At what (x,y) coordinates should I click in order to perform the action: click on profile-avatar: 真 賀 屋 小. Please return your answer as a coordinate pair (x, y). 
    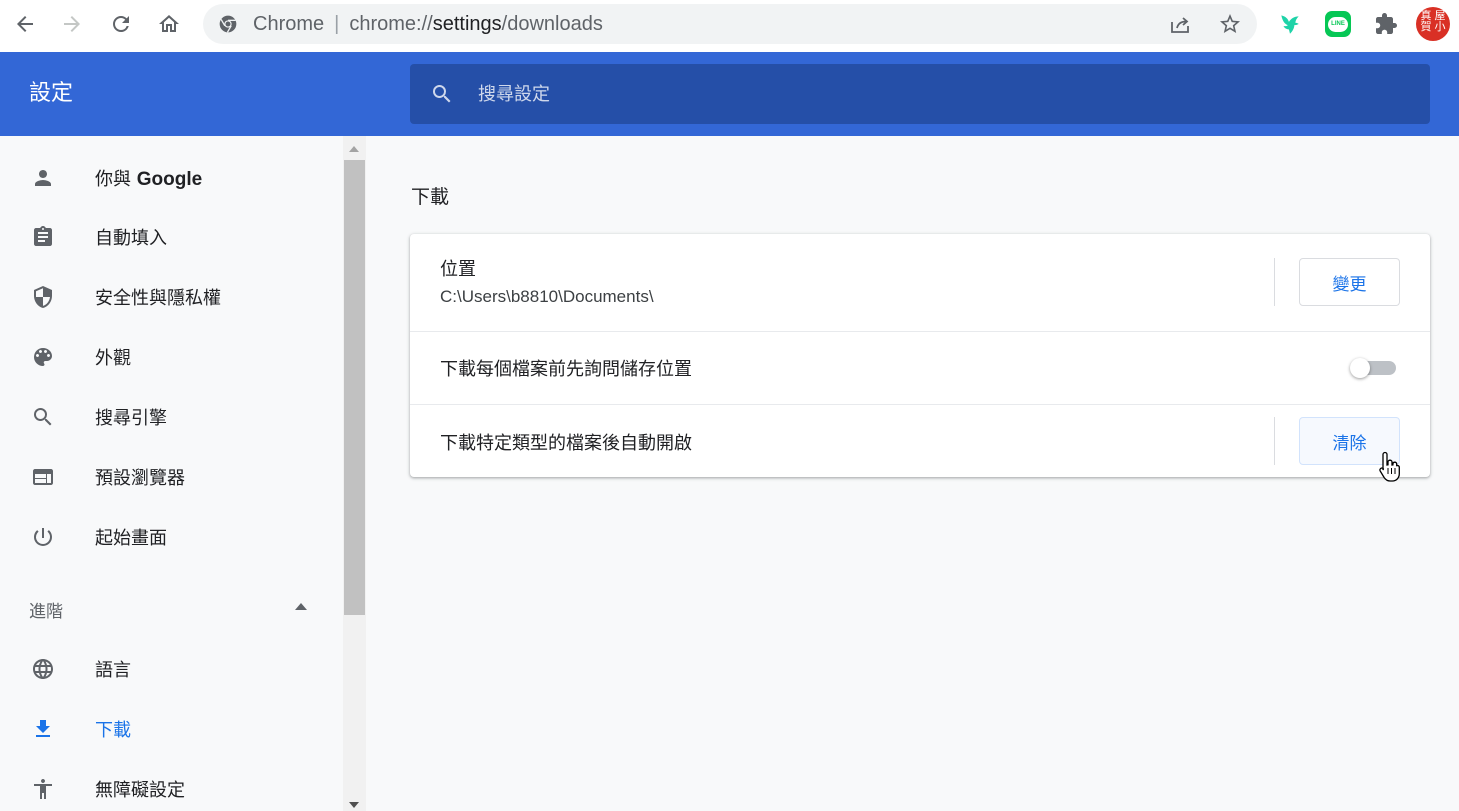
    Looking at the image, I should click on (1433, 24).